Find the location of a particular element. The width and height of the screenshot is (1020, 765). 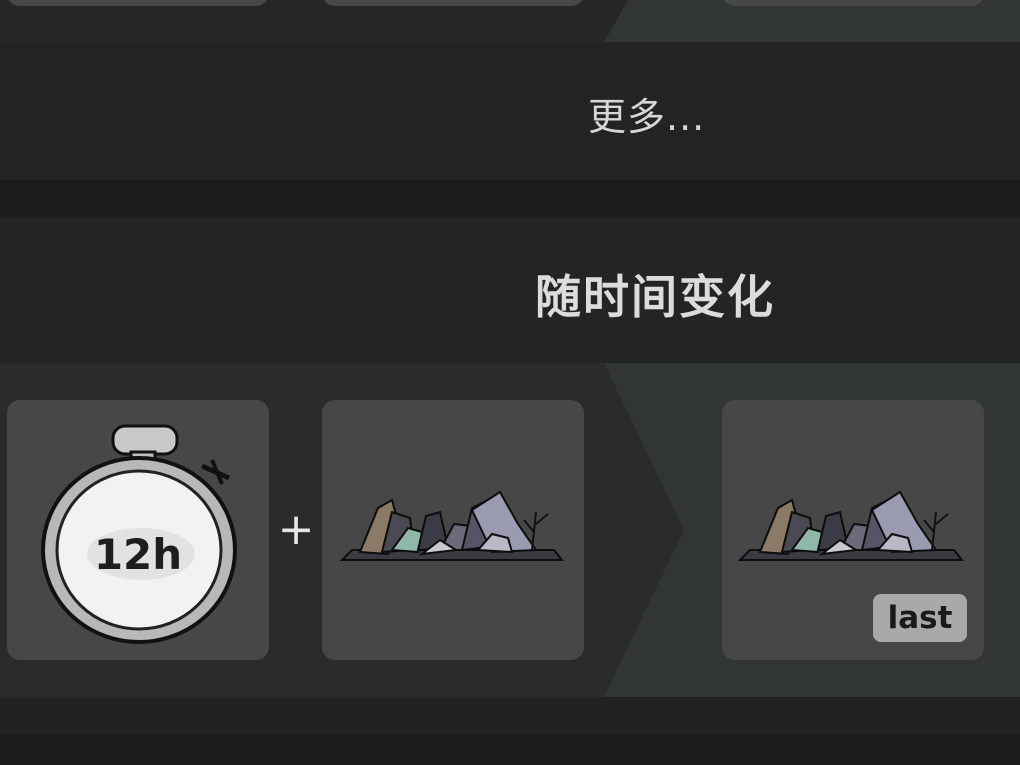

next-section is located at coordinates (510, 749).